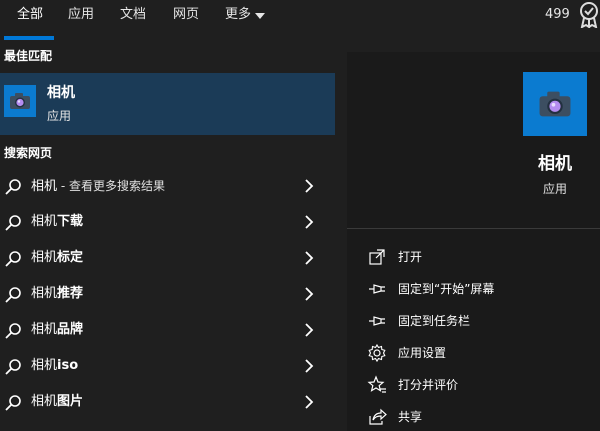 This screenshot has width=600, height=431. I want to click on share-button: 共享, so click(483, 416).